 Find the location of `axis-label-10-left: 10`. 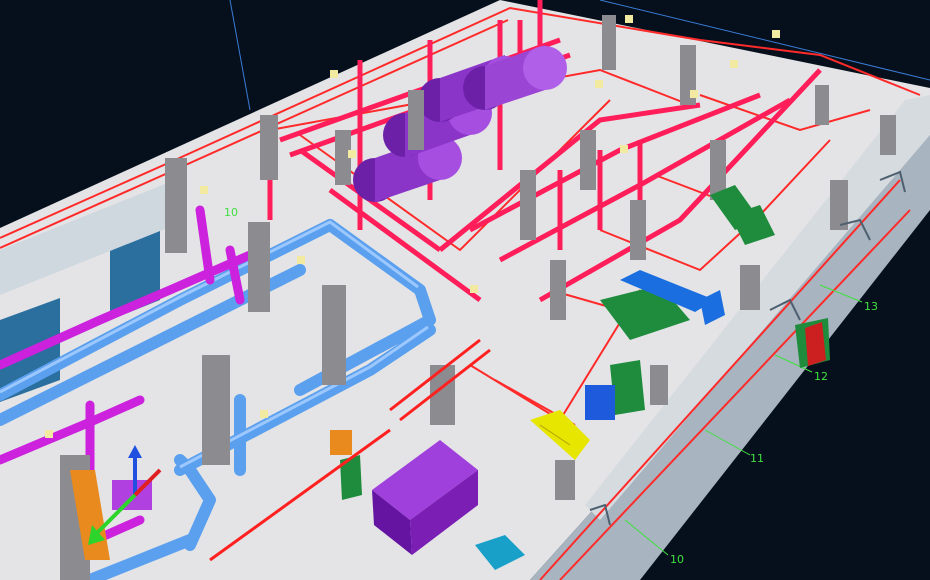

axis-label-10-left: 10 is located at coordinates (231, 212).